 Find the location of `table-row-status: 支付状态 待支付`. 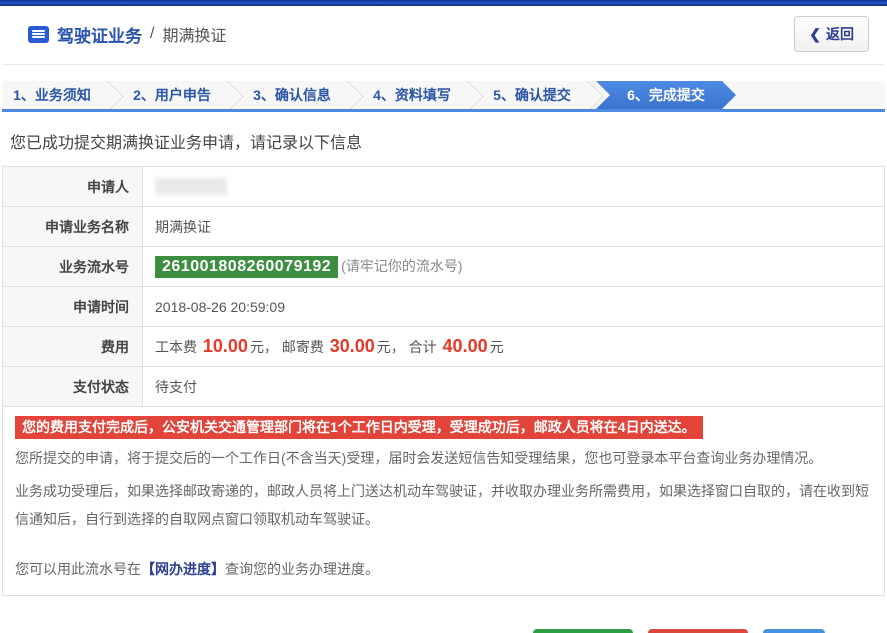

table-row-status: 支付状态 待支付 is located at coordinates (443, 386).